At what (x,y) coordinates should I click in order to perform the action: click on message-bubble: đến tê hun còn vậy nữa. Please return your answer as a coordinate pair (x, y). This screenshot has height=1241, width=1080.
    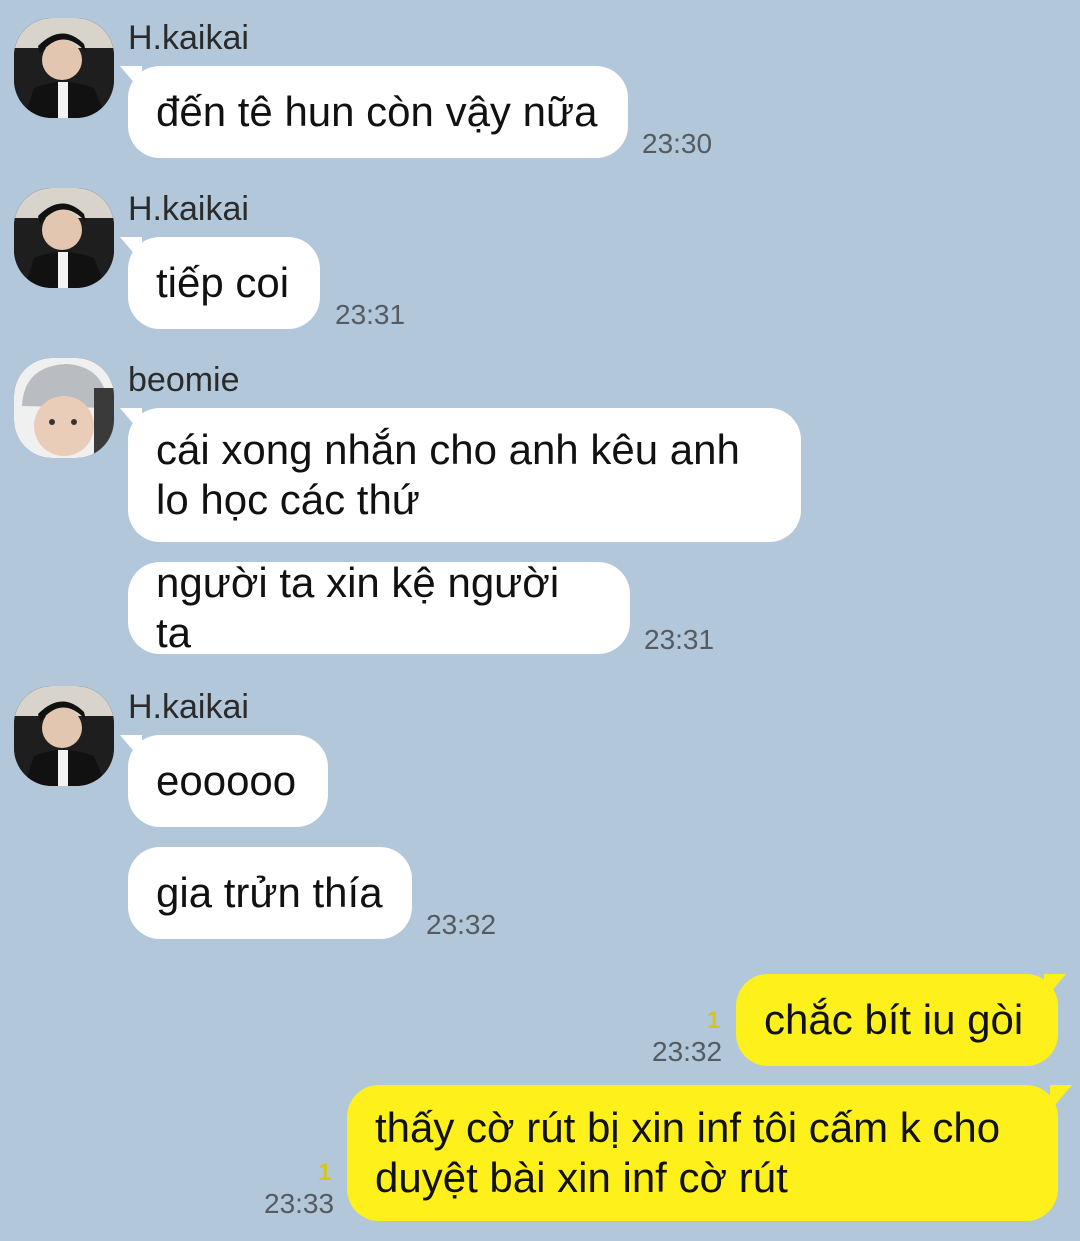
    Looking at the image, I should click on (374, 112).